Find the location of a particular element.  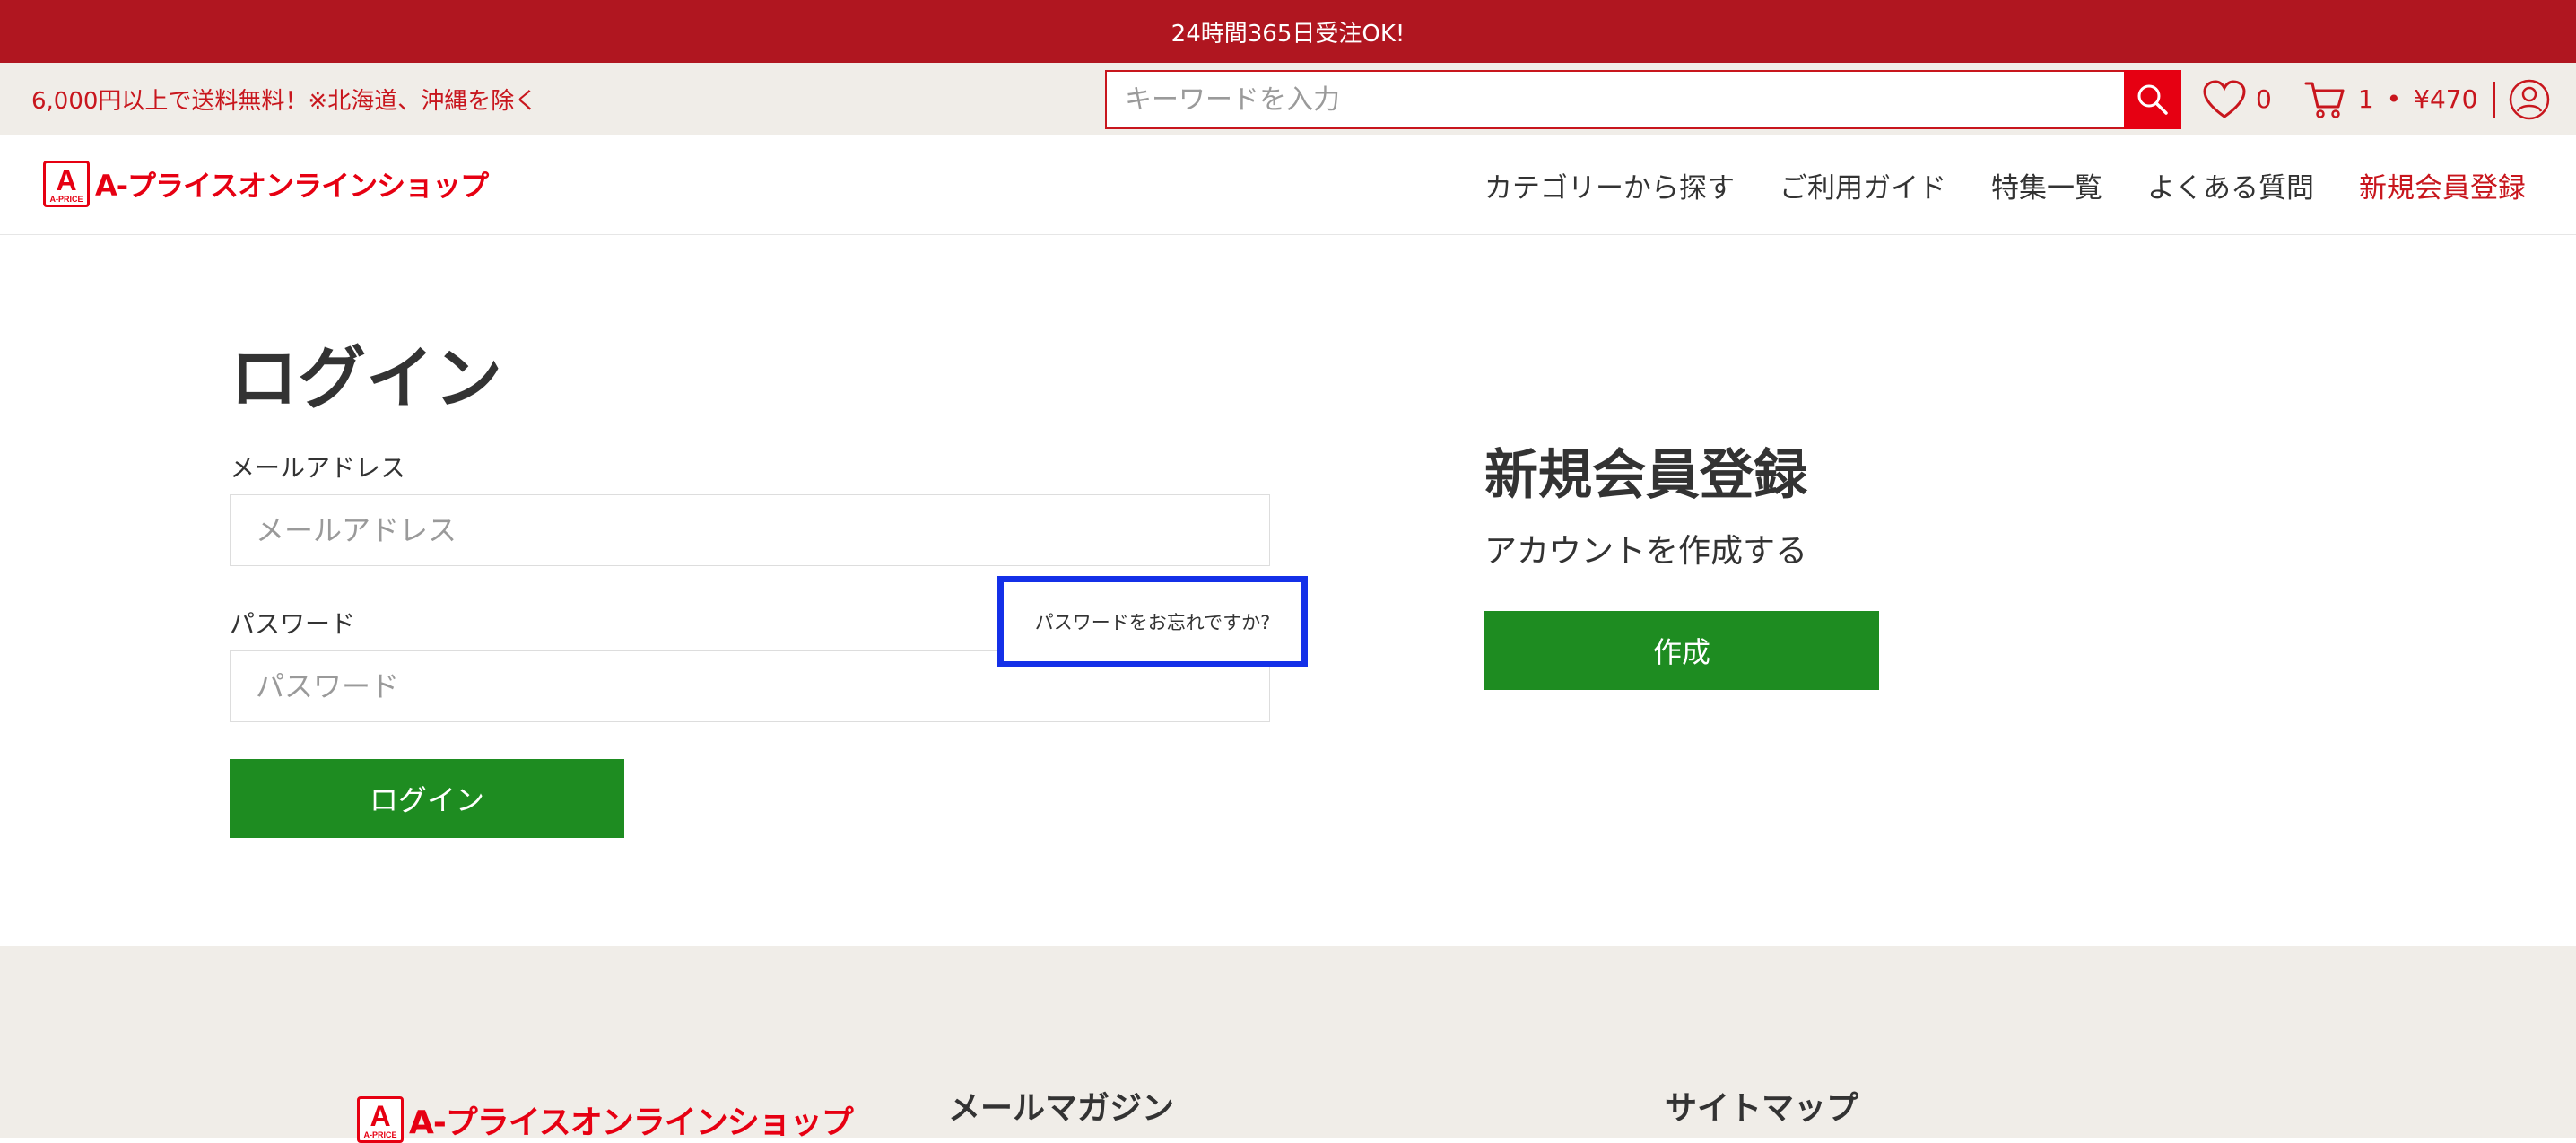

search-input is located at coordinates (1614, 99).